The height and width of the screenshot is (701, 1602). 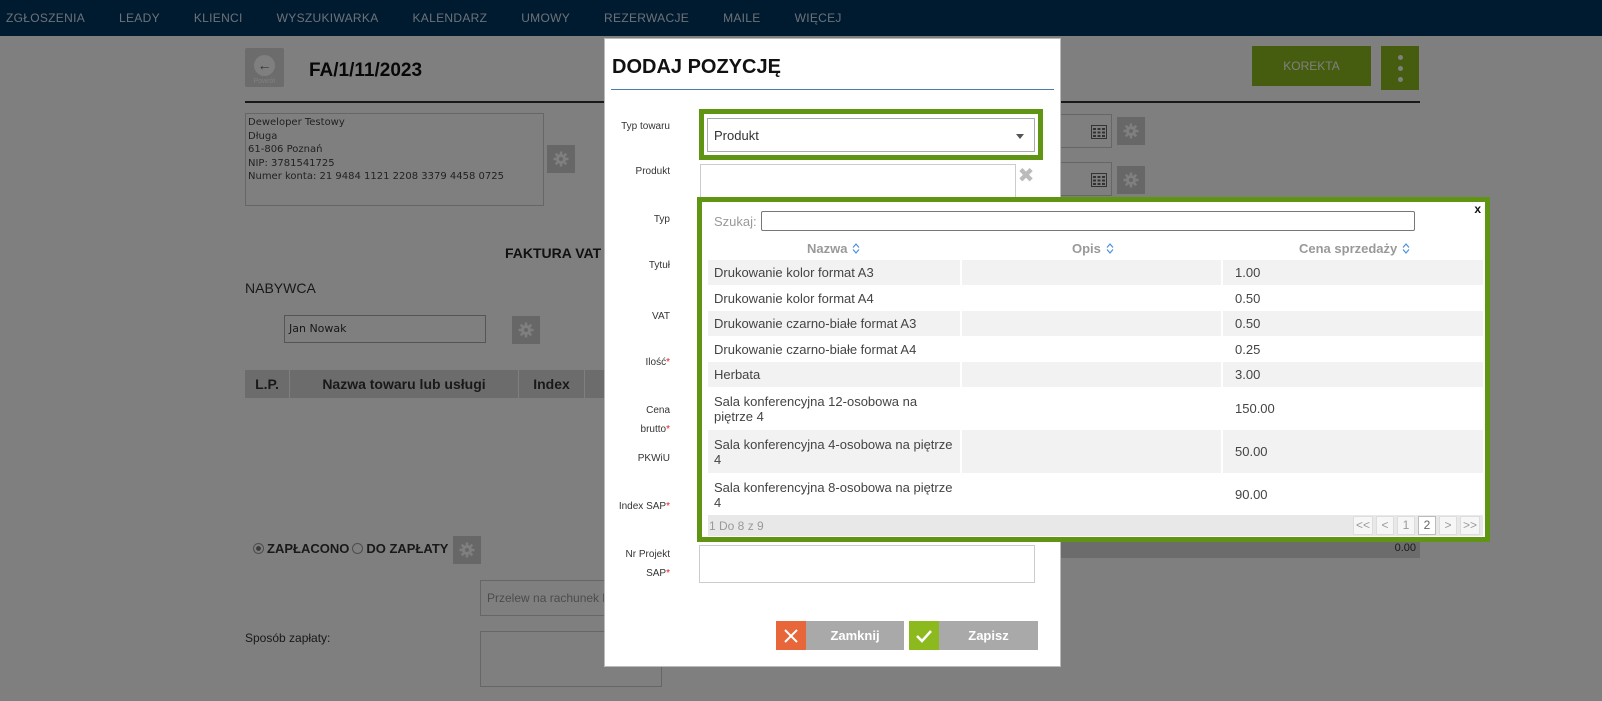 I want to click on label-ilosc: Ilość*, so click(x=658, y=363).